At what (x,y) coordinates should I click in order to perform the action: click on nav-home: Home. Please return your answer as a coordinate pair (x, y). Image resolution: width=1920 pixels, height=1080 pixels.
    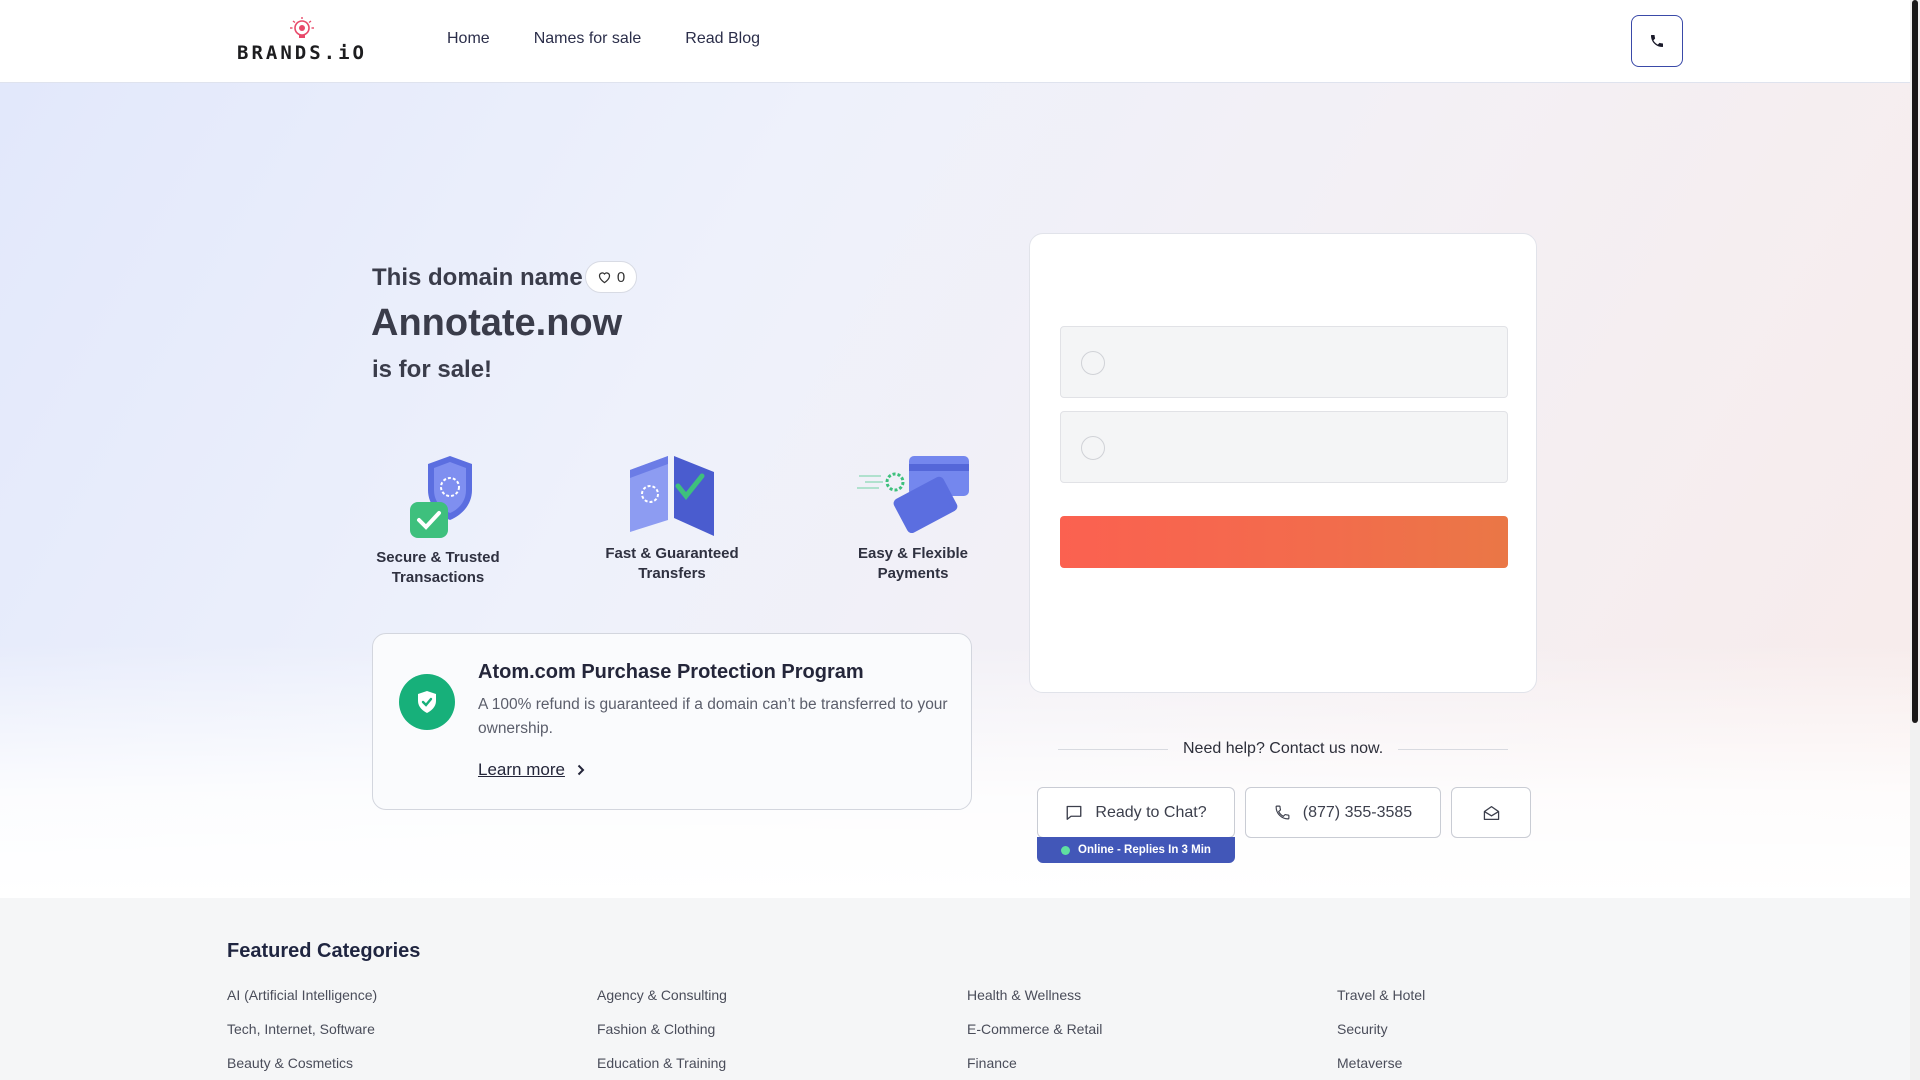
    Looking at the image, I should click on (468, 39).